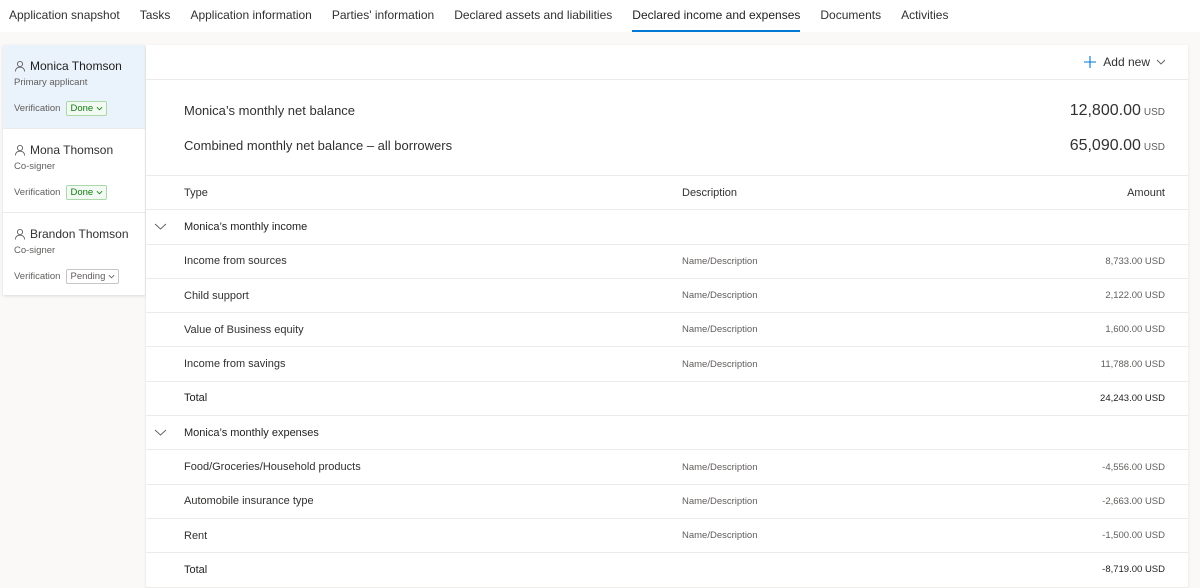 This screenshot has width=1200, height=588. I want to click on row-amount: -1,500.00 USD, so click(1133, 536).